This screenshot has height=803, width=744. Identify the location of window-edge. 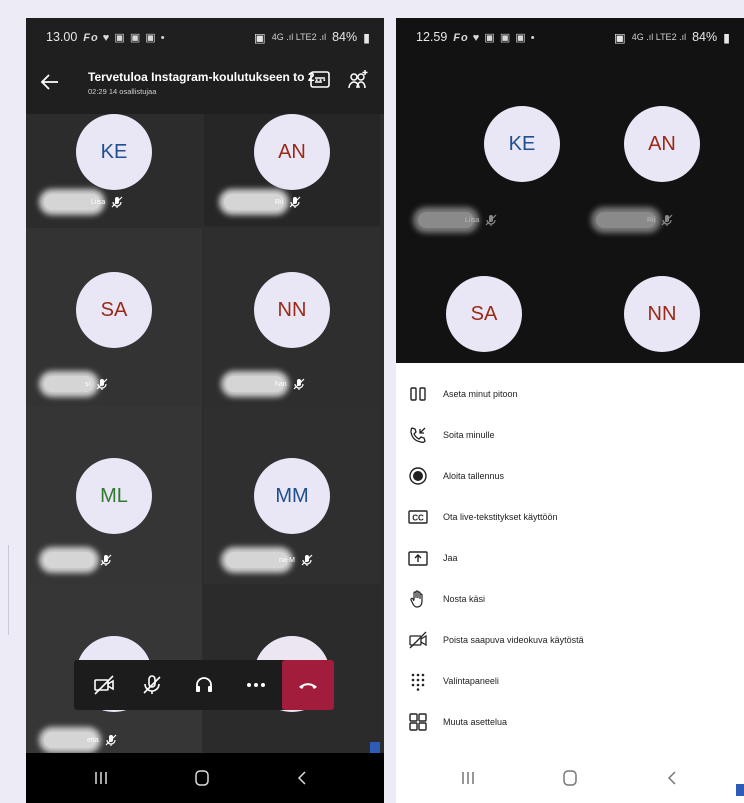
(4, 590).